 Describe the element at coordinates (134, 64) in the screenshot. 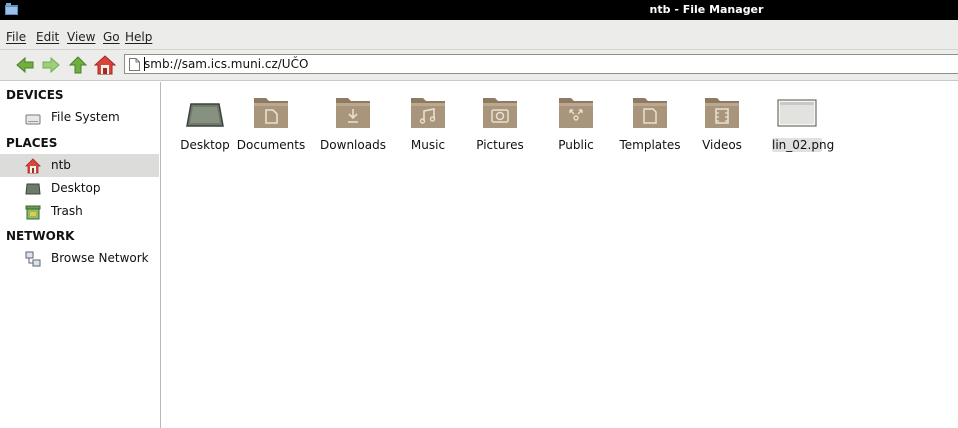

I see `document-icon` at that location.